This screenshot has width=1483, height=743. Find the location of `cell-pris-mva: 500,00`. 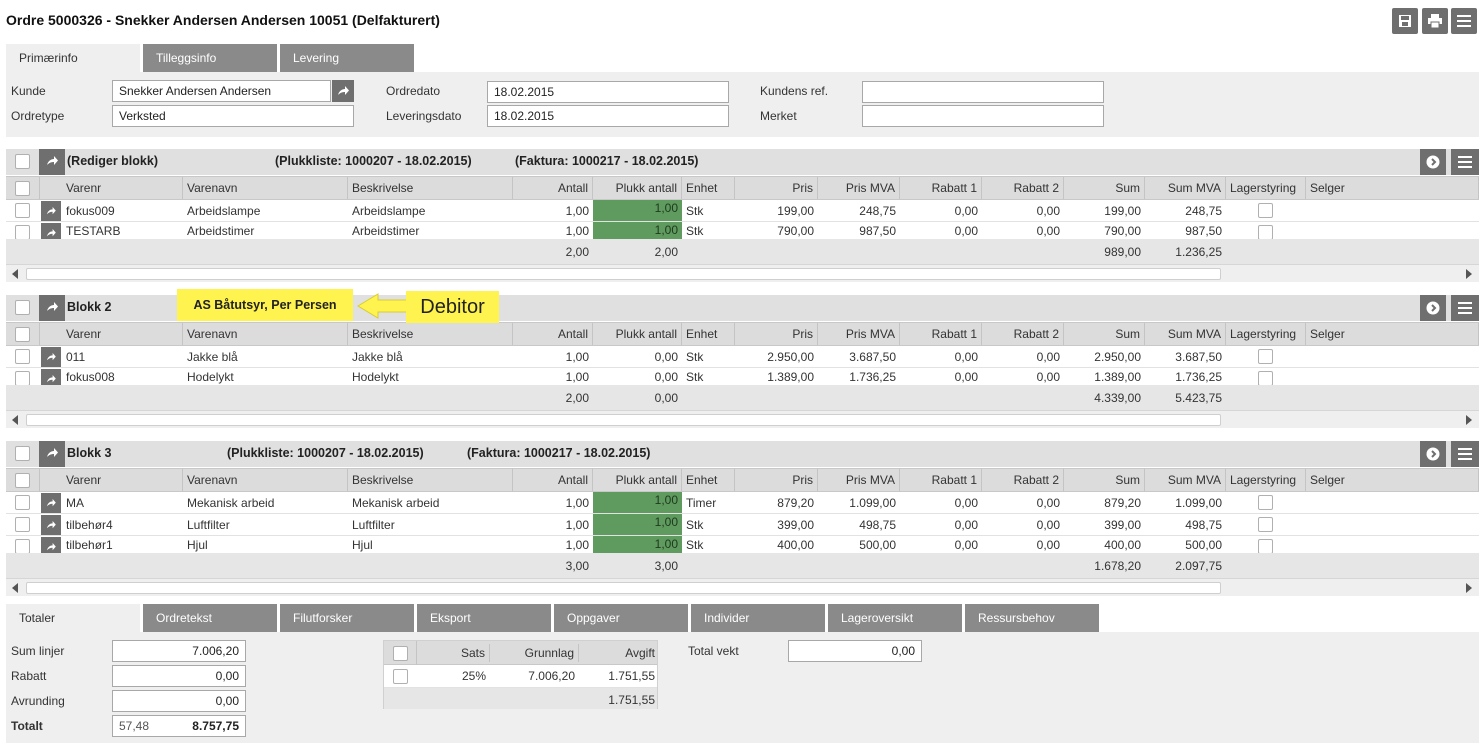

cell-pris-mva: 500,00 is located at coordinates (859, 544).